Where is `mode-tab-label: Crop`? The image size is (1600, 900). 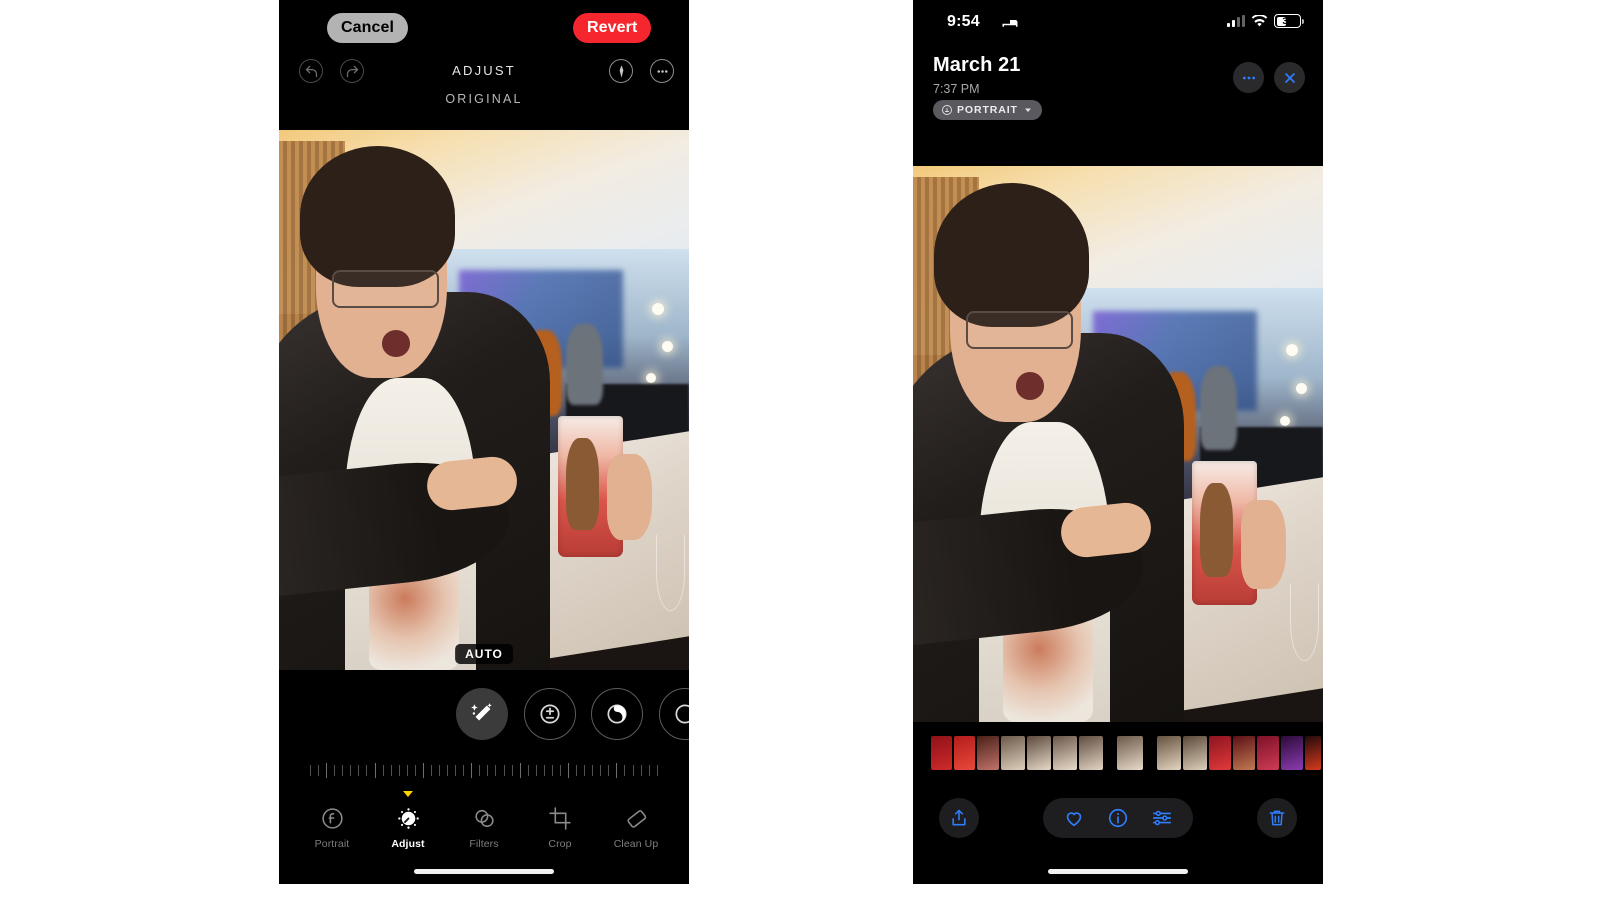 mode-tab-label: Crop is located at coordinates (560, 844).